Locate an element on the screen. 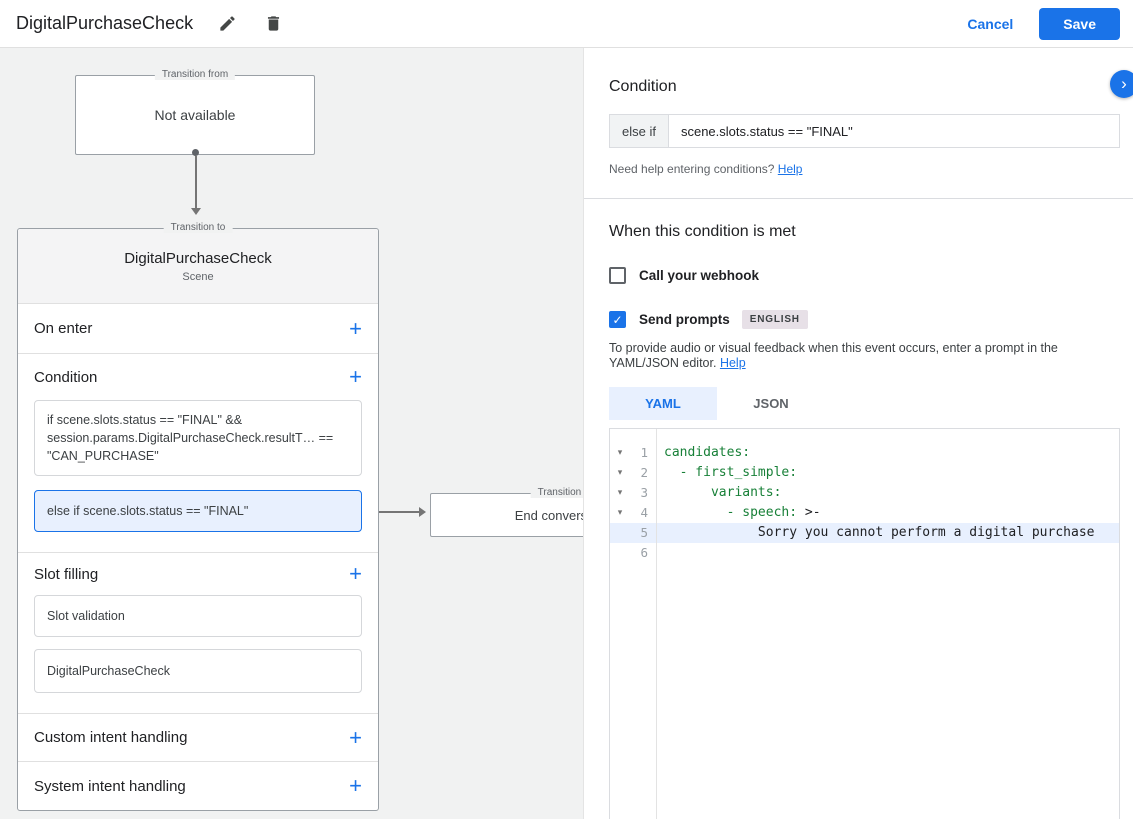 Image resolution: width=1133 pixels, height=819 pixels. add-condition-button: + is located at coordinates (355, 377).